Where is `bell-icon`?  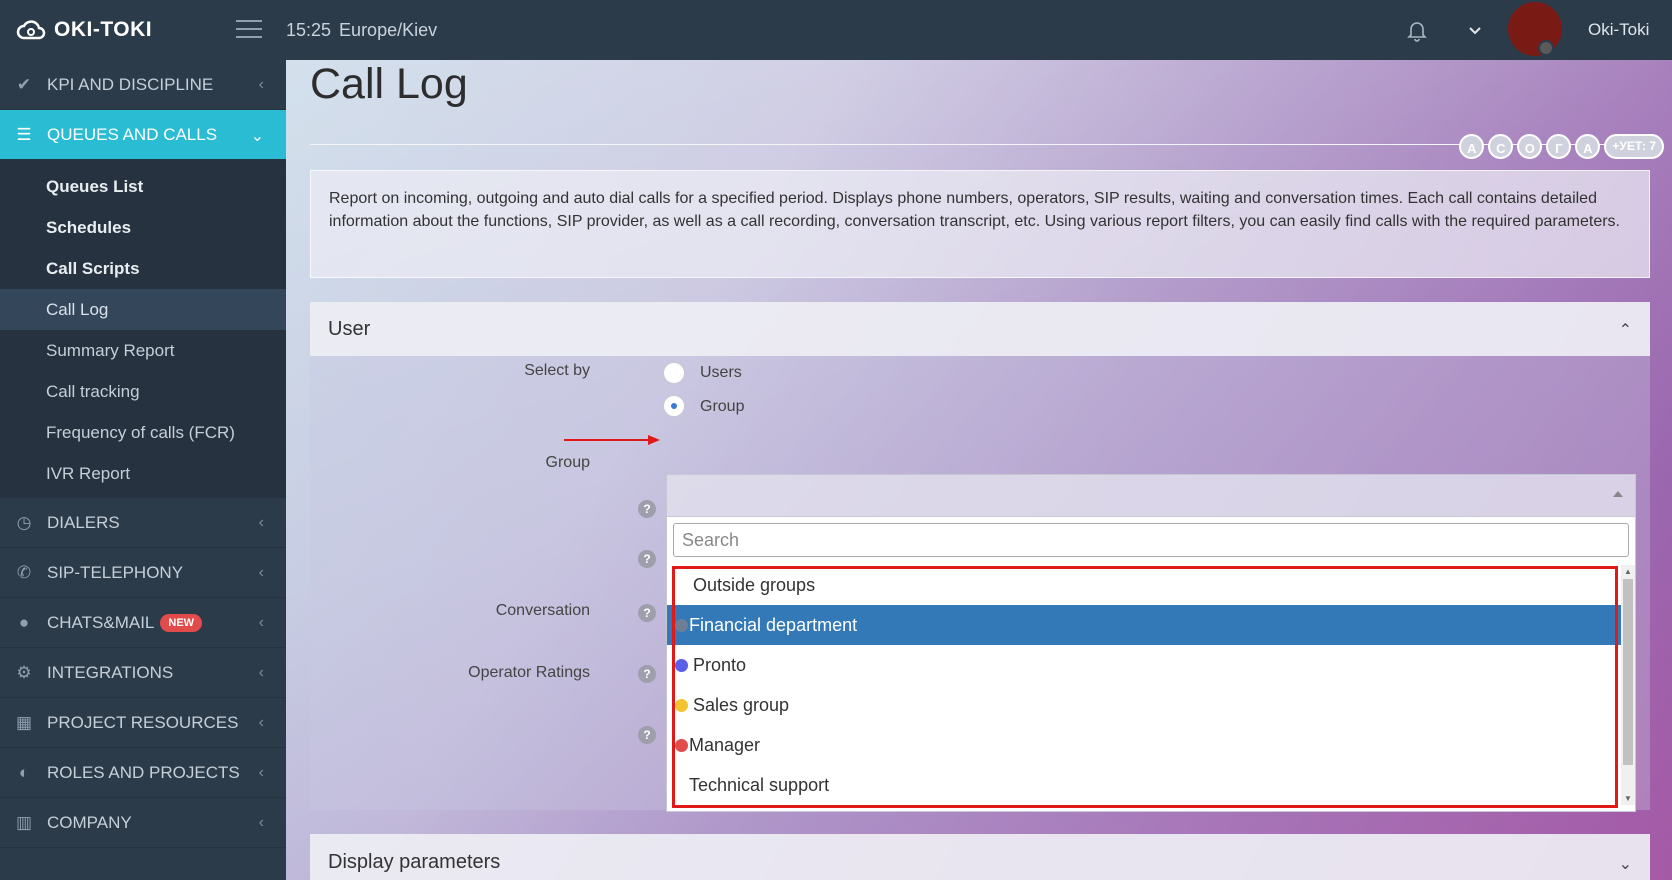 bell-icon is located at coordinates (1417, 30).